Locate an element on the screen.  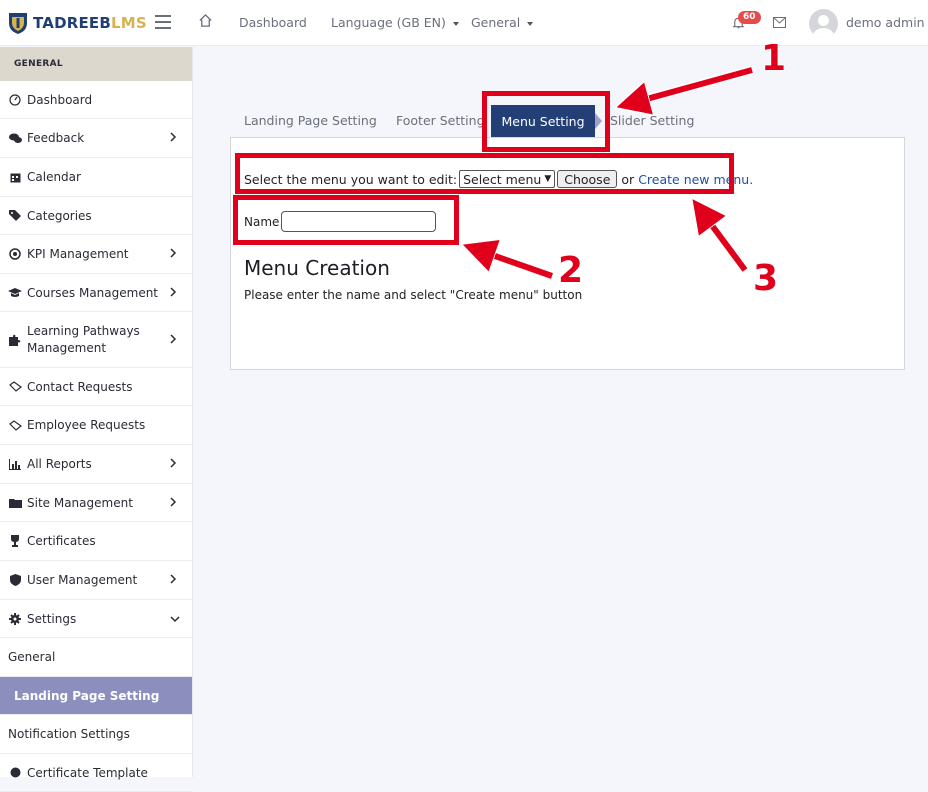
annotation-number-1: 1 is located at coordinates (774, 58).